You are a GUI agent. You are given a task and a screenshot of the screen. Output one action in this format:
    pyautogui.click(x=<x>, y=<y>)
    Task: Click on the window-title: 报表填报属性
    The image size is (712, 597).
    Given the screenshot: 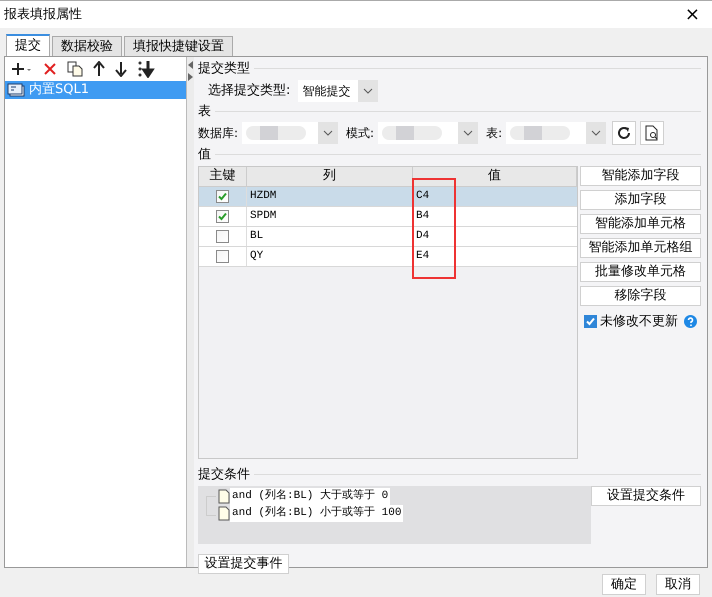 What is the action you would take?
    pyautogui.click(x=43, y=15)
    